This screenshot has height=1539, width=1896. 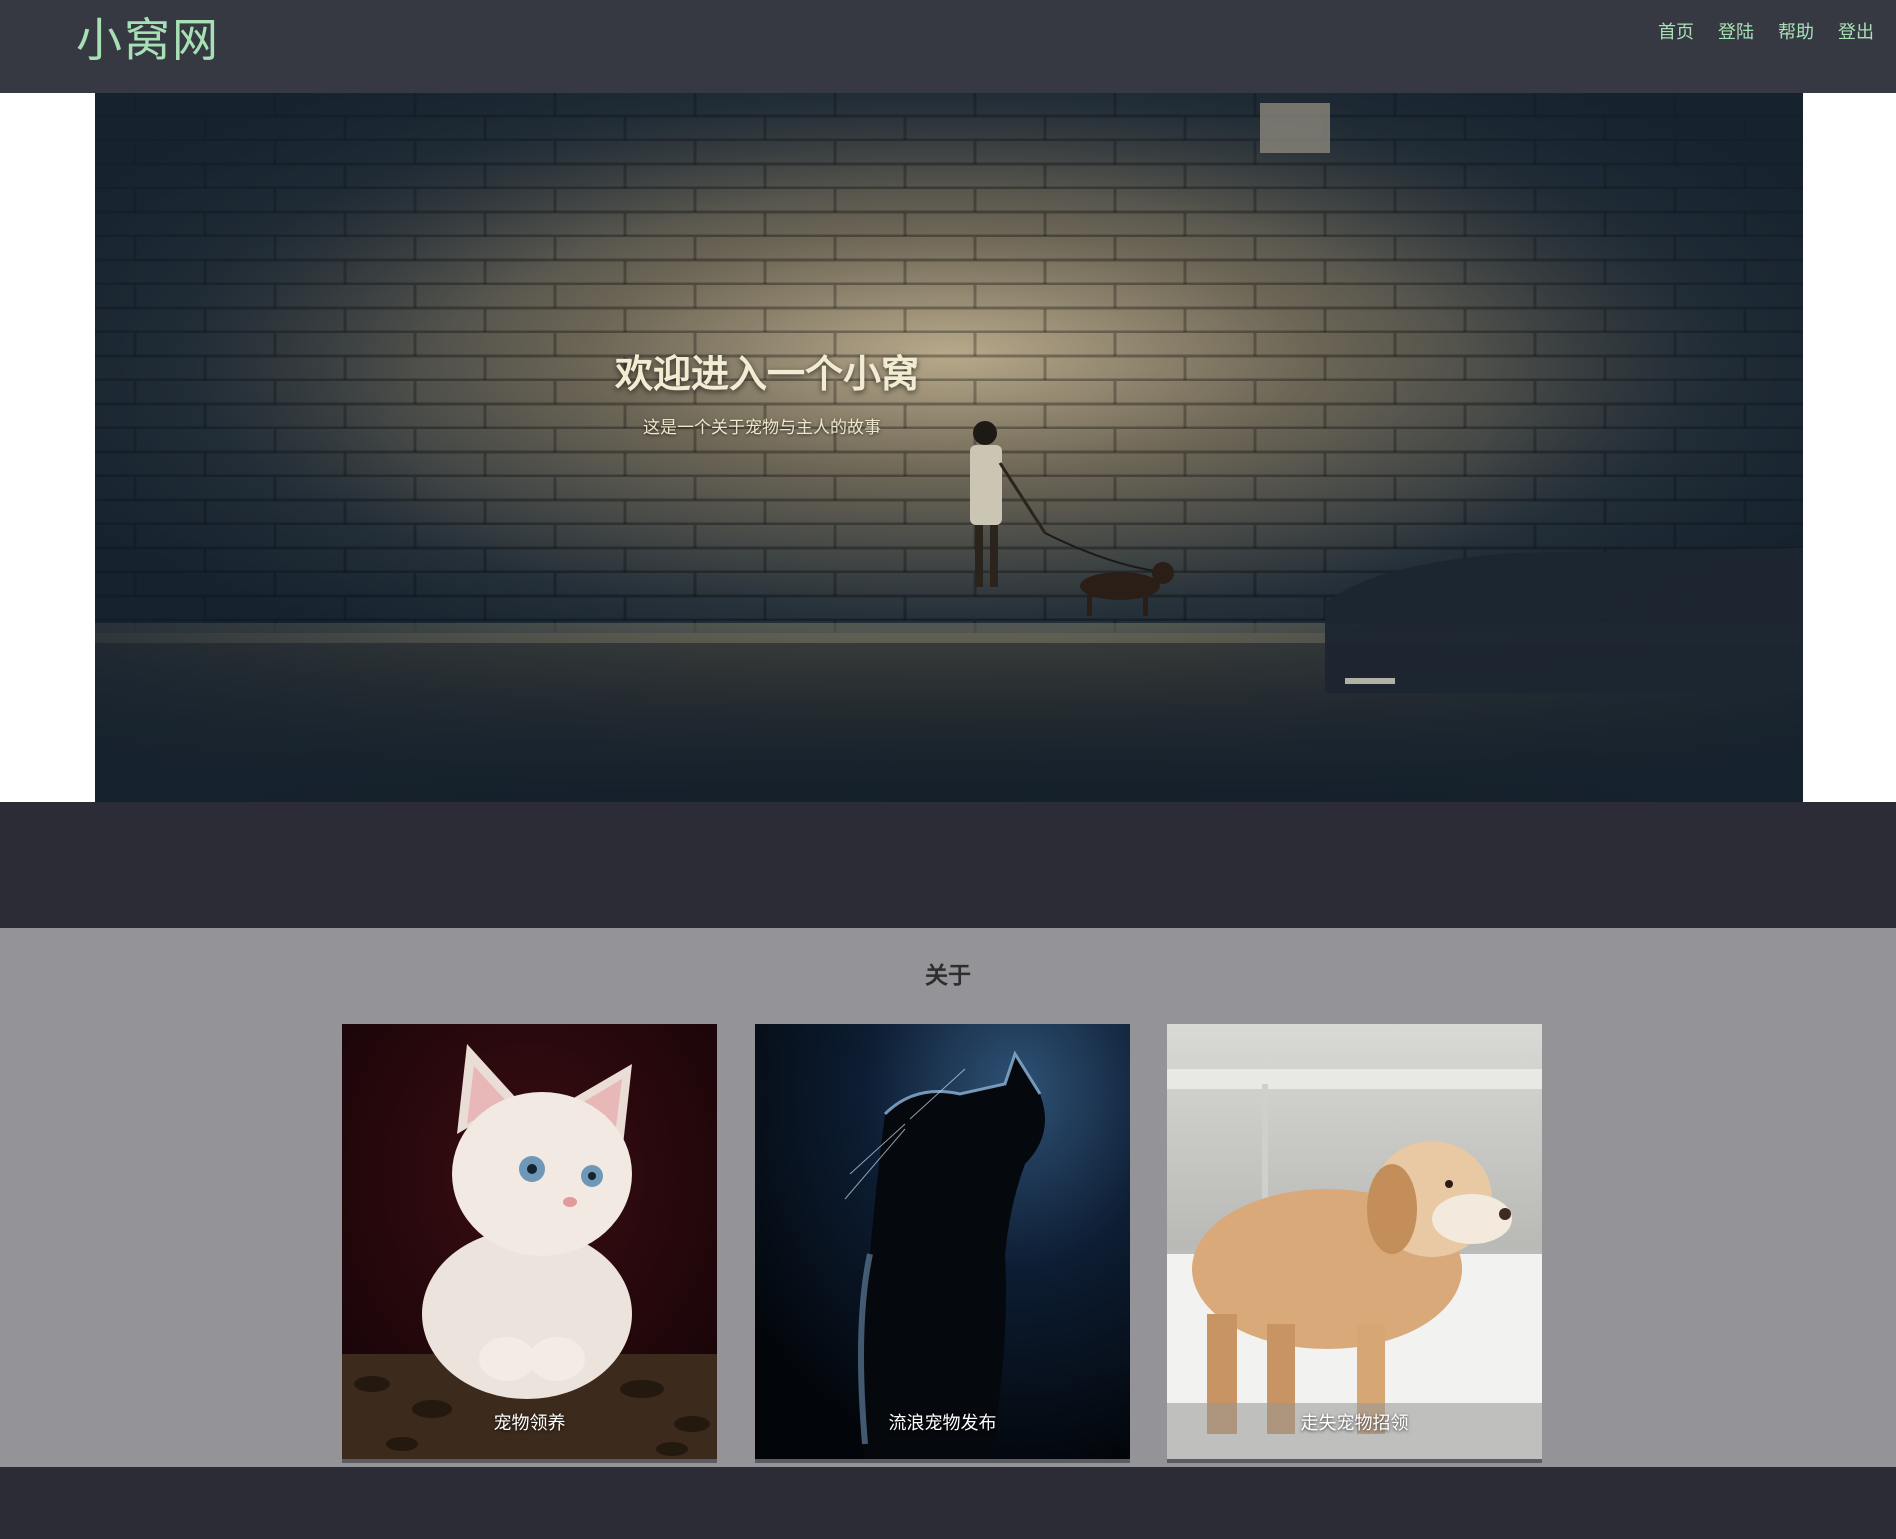 What do you see at coordinates (948, 976) in the screenshot?
I see `about-title: 关于` at bounding box center [948, 976].